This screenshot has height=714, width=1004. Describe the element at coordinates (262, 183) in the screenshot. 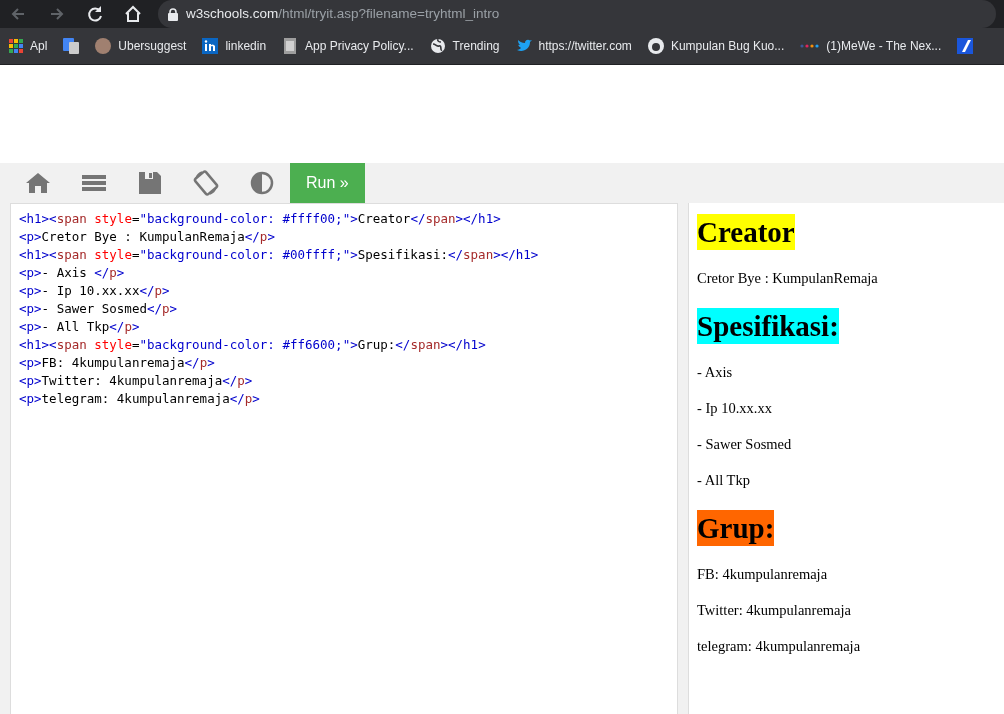

I see `contrast-icon` at that location.